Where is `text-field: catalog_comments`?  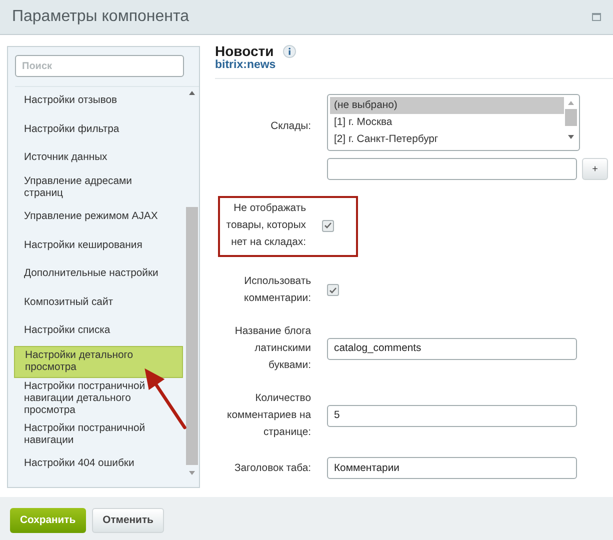 text-field: catalog_comments is located at coordinates (452, 349).